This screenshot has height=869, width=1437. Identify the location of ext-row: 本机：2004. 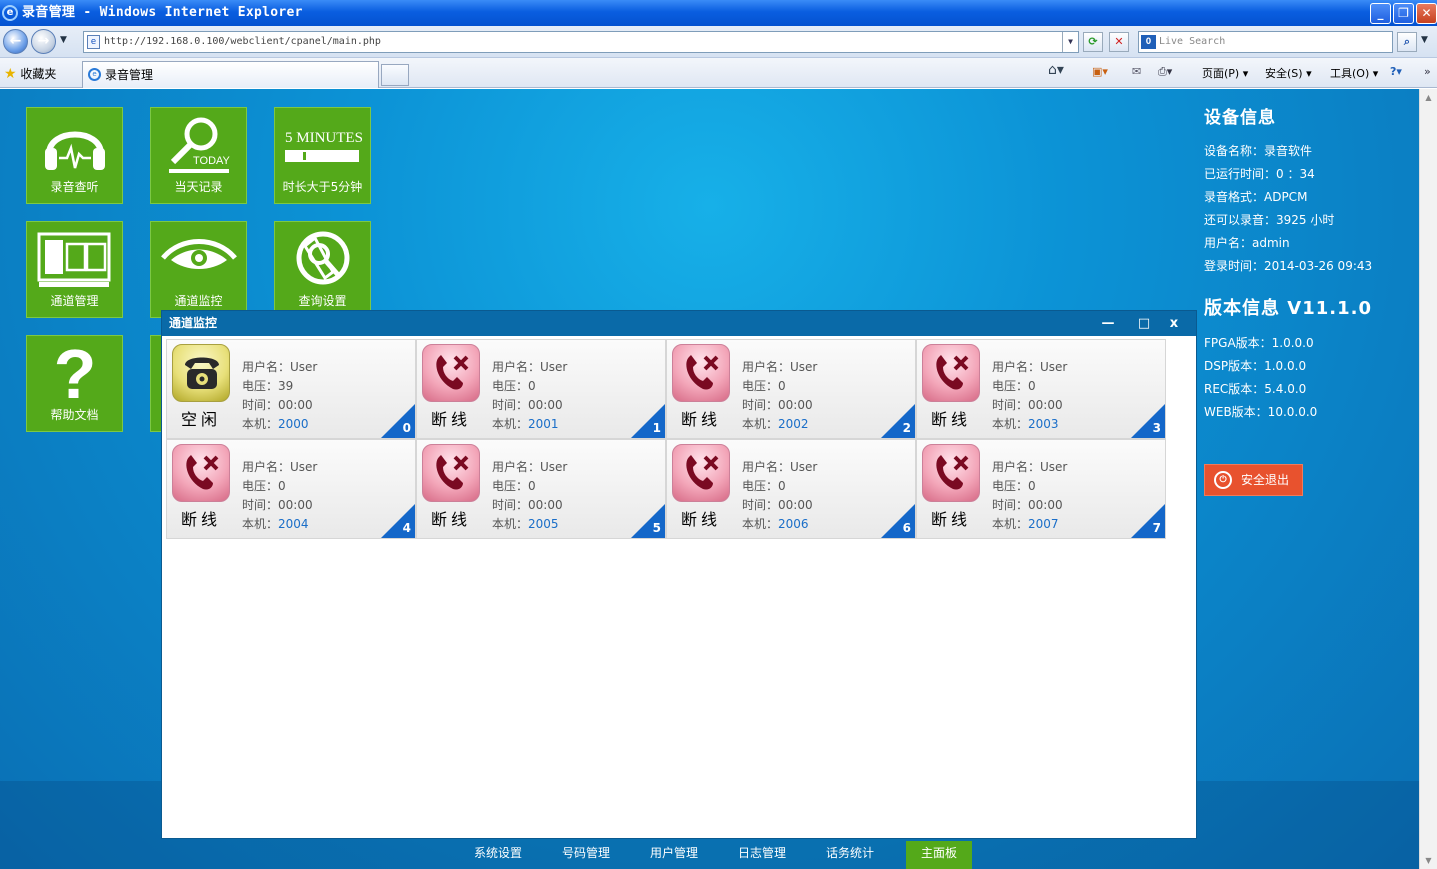
(279, 524).